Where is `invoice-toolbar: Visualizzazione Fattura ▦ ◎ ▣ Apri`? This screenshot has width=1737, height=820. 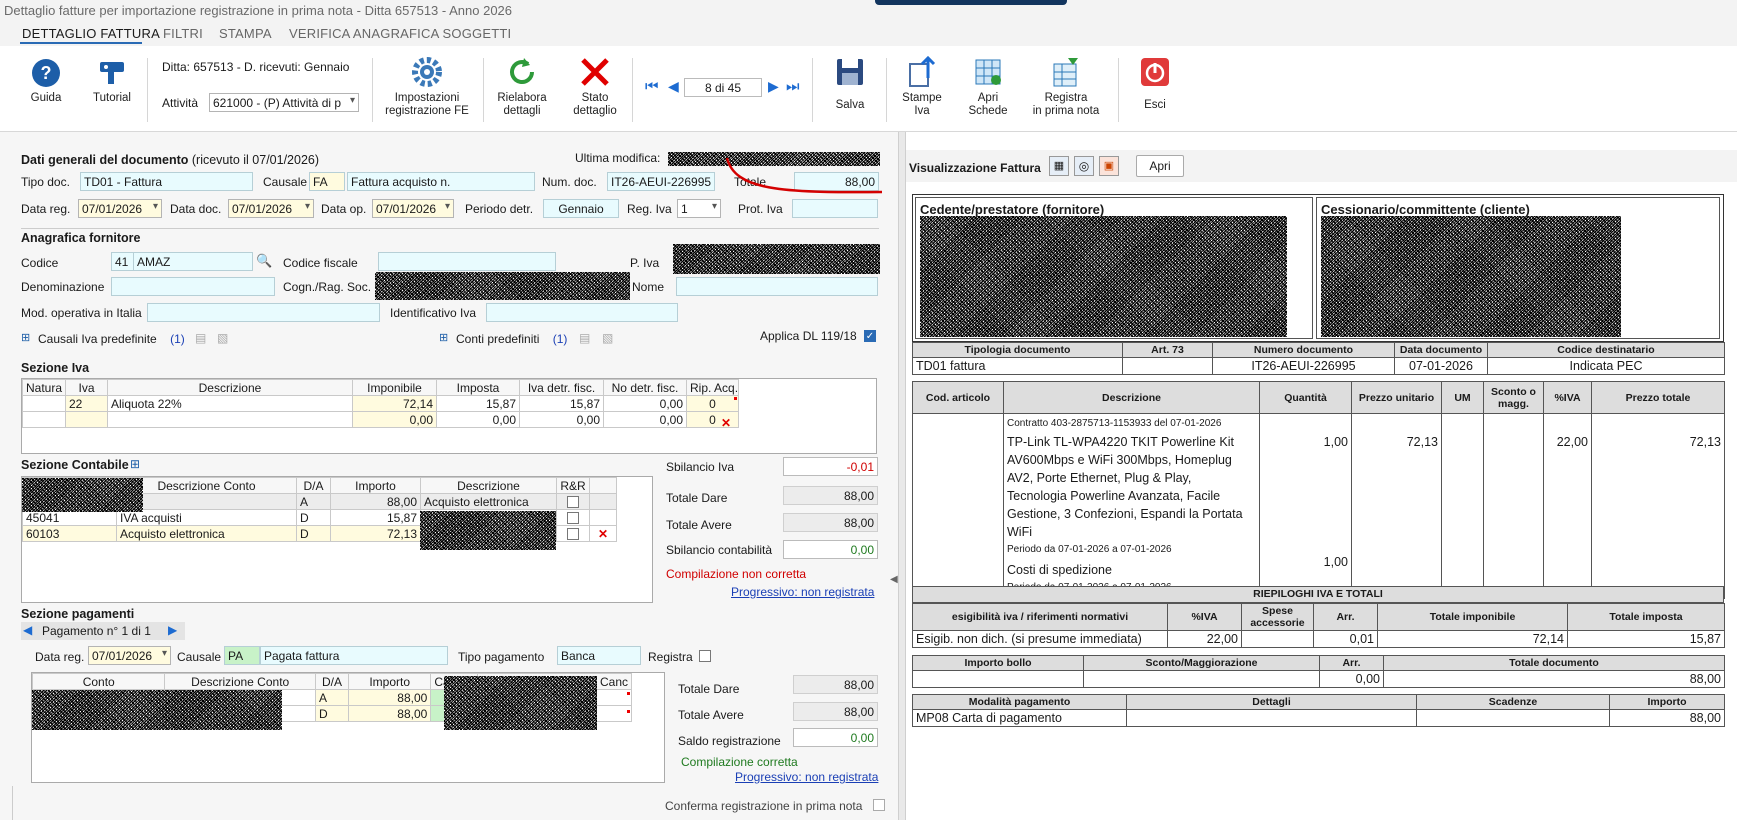
invoice-toolbar: Visualizzazione Fattura ▦ ◎ ▣ Apri is located at coordinates (1321, 166).